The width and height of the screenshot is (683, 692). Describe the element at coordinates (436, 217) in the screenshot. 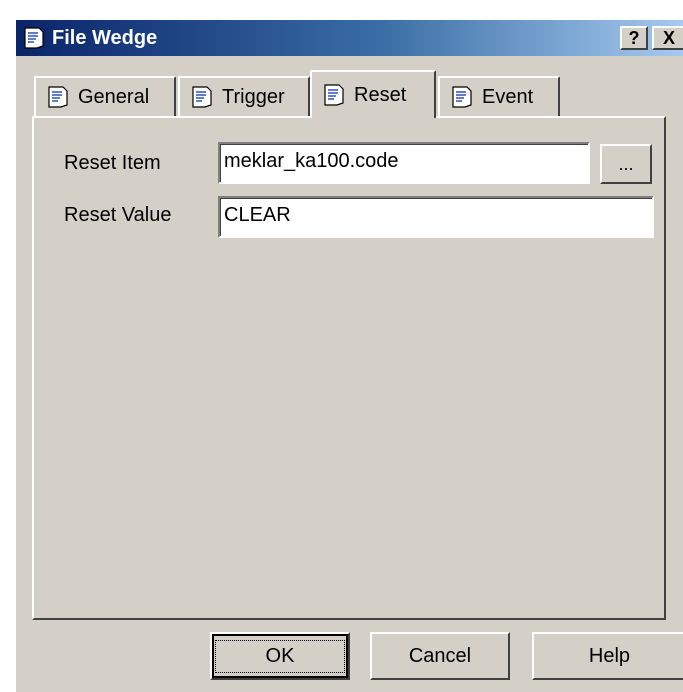

I see `reset-value-field: CLEAR` at that location.